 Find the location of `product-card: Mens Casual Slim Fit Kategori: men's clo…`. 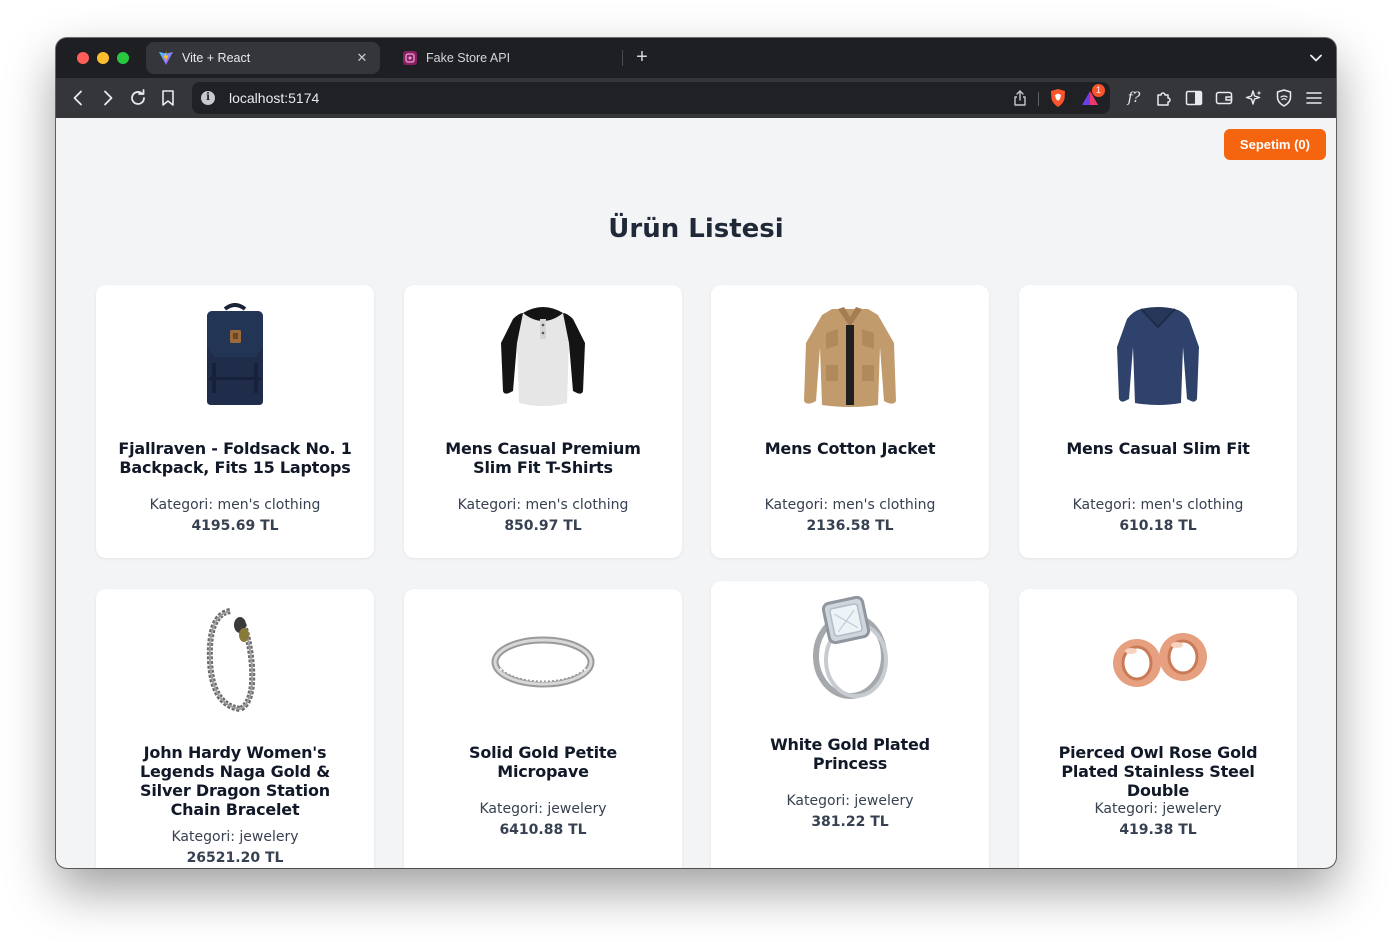

product-card: Mens Casual Slim Fit Kategori: men's clo… is located at coordinates (1158, 421).